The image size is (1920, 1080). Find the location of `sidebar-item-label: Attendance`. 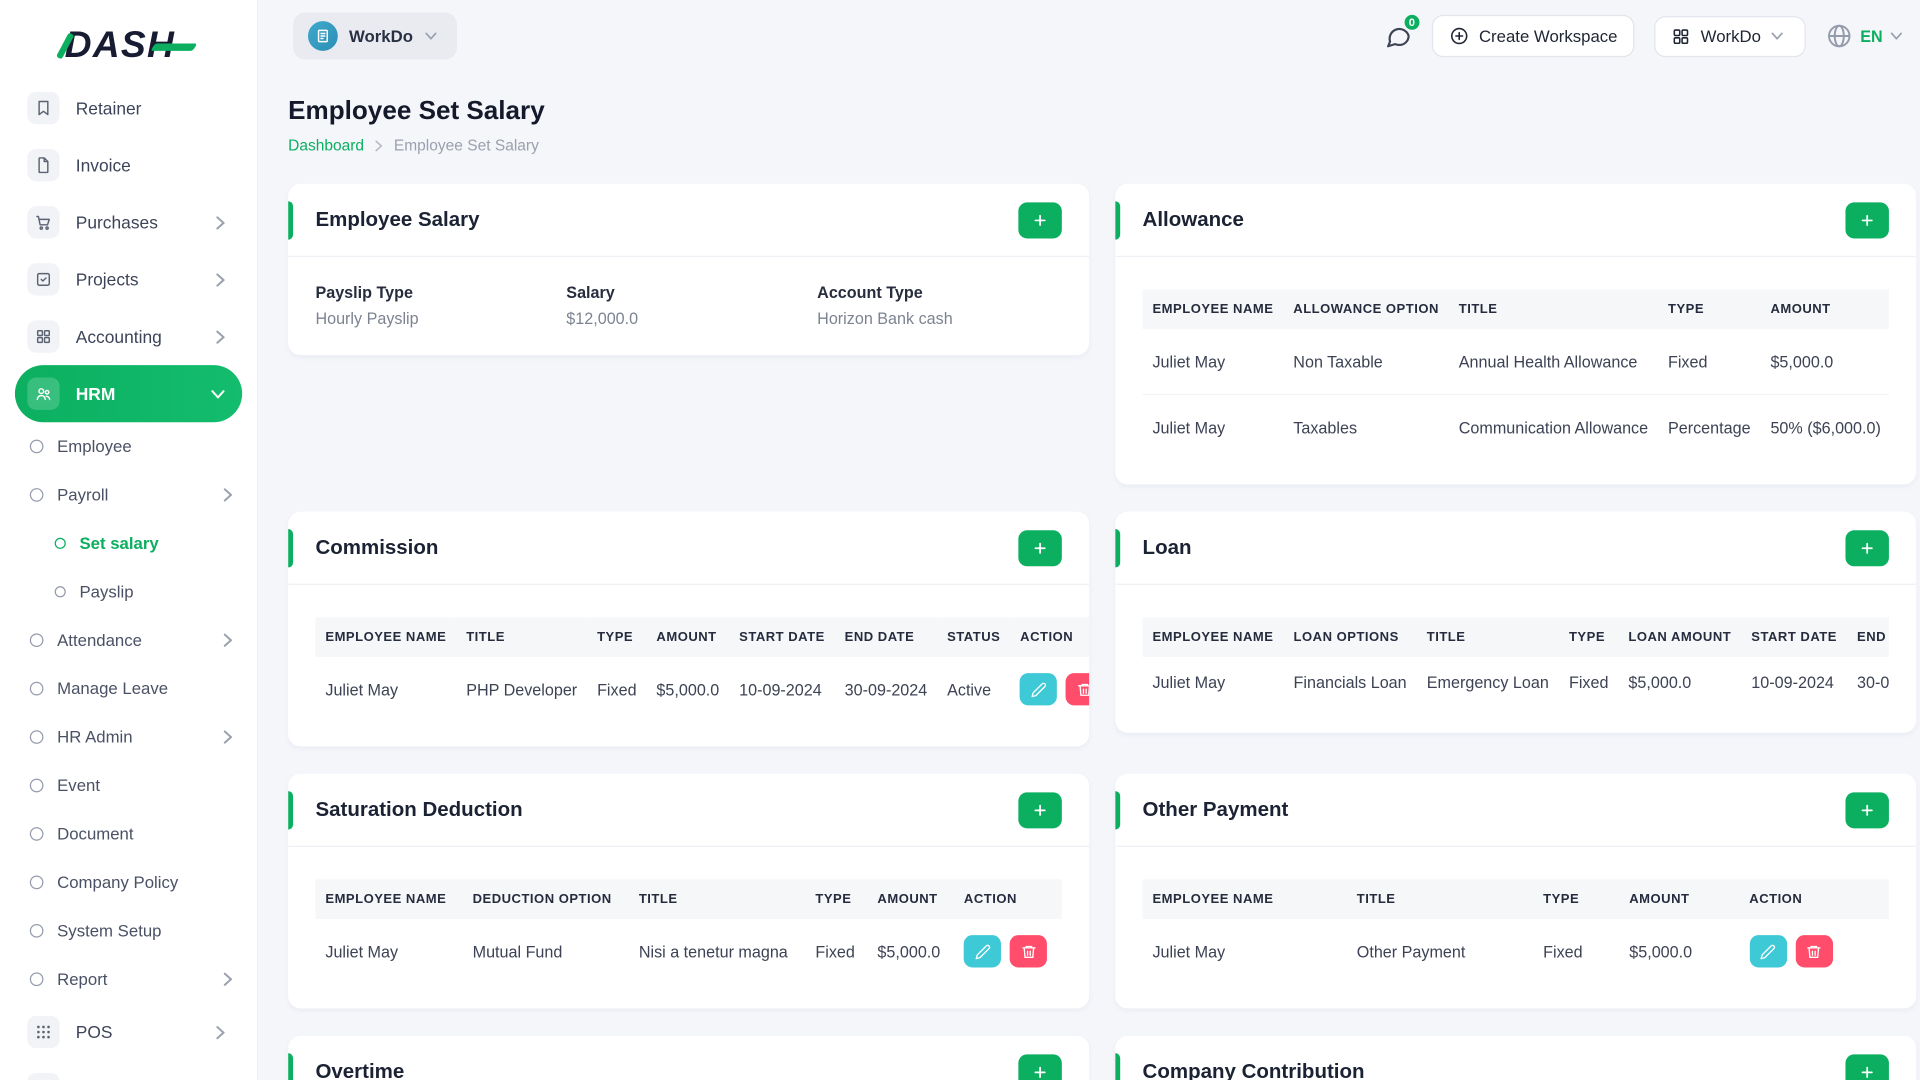

sidebar-item-label: Attendance is located at coordinates (99, 640).